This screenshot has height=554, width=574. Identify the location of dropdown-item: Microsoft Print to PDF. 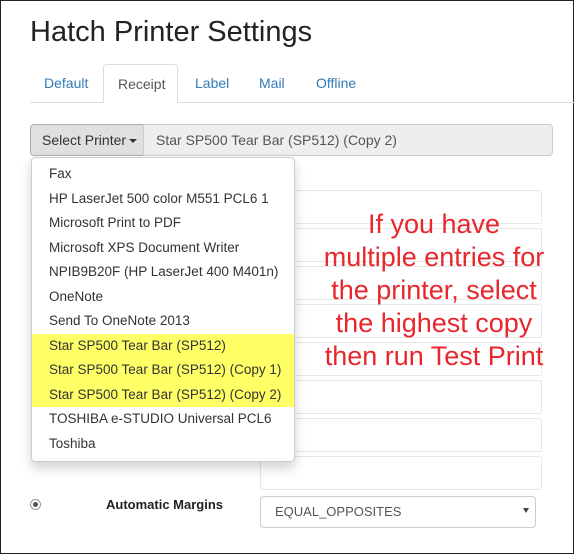
(163, 223).